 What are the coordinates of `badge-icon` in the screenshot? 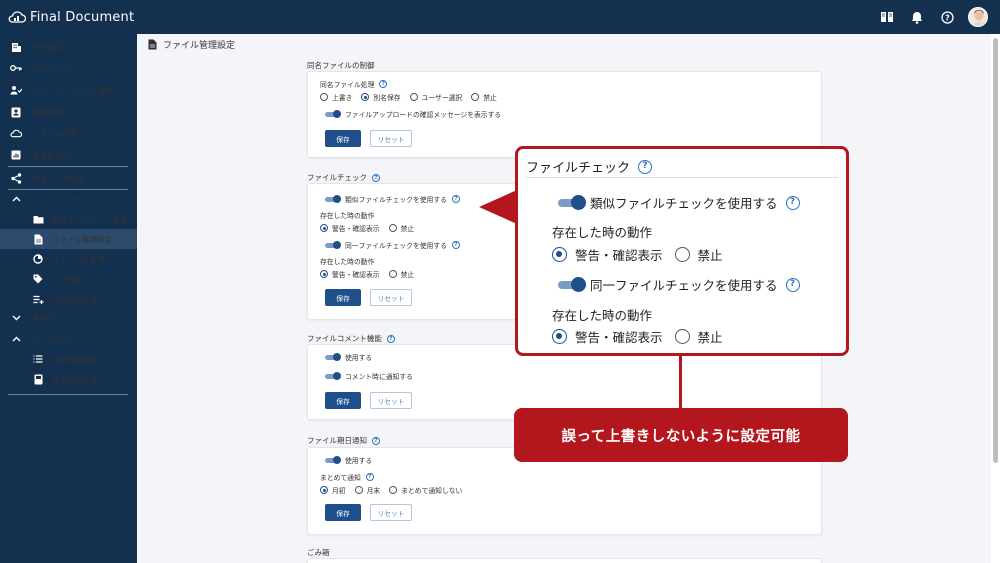 It's located at (16, 112).